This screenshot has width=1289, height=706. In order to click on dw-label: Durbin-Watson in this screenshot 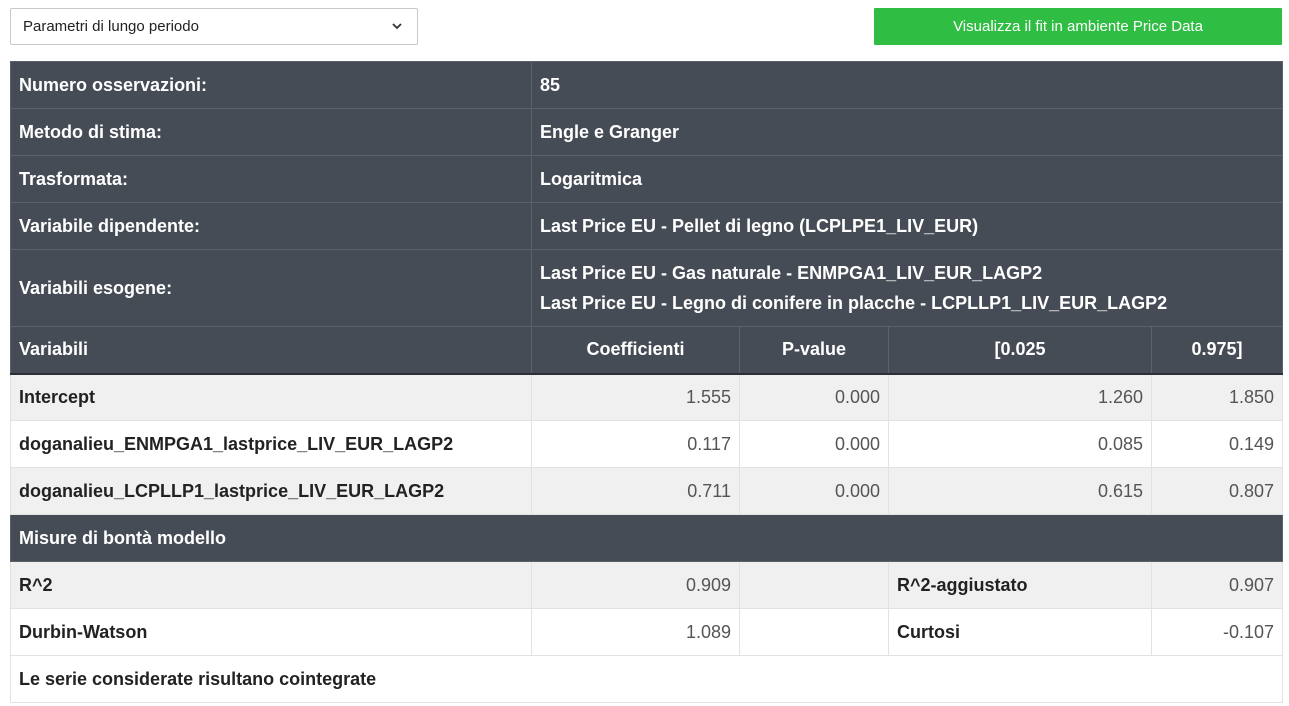, I will do `click(271, 632)`.